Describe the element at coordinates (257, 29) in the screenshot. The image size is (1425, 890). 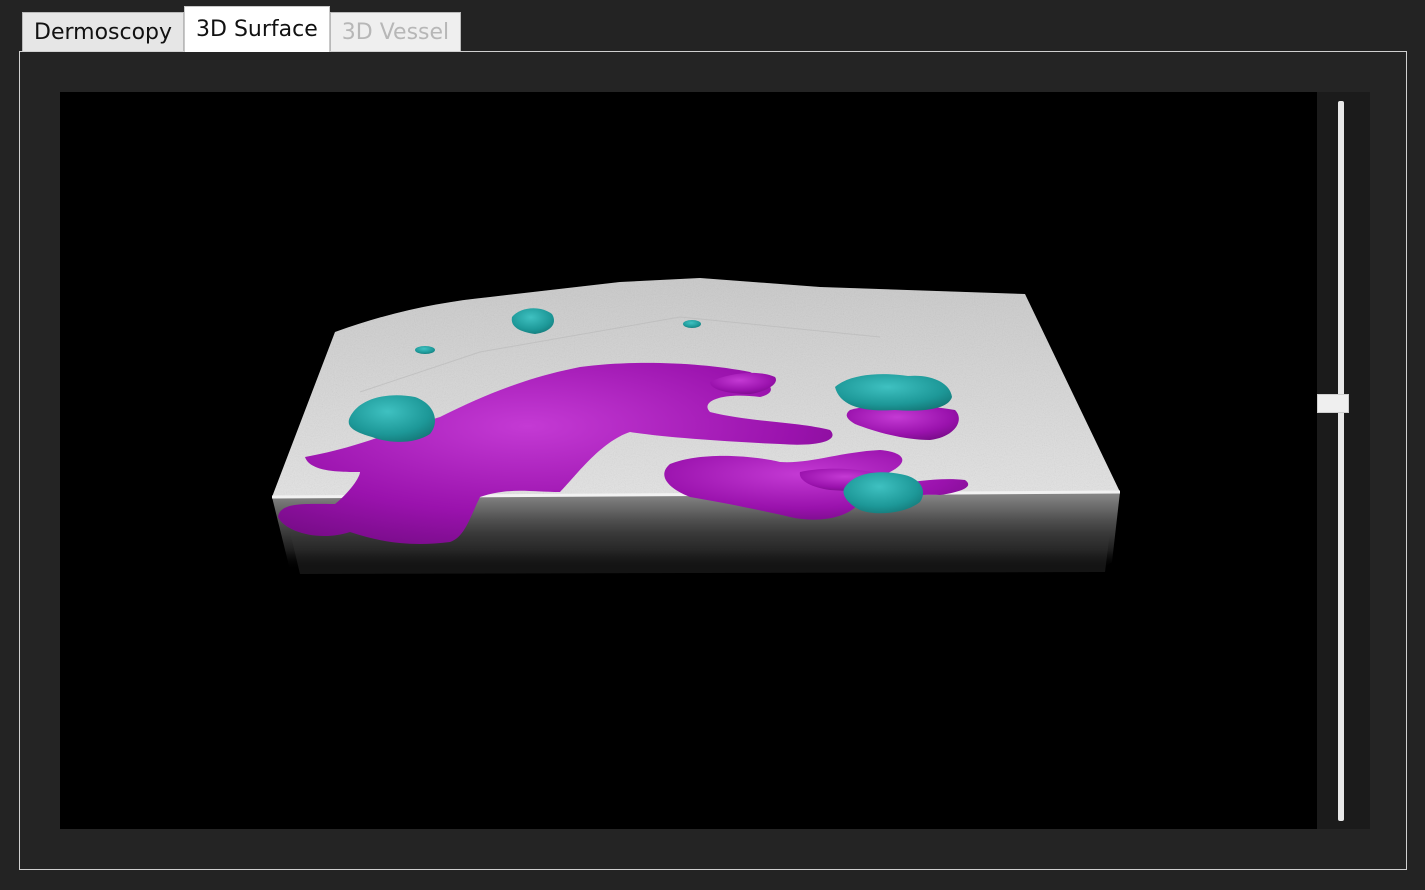
I see `tab-3d-surface: 3D Surface` at that location.